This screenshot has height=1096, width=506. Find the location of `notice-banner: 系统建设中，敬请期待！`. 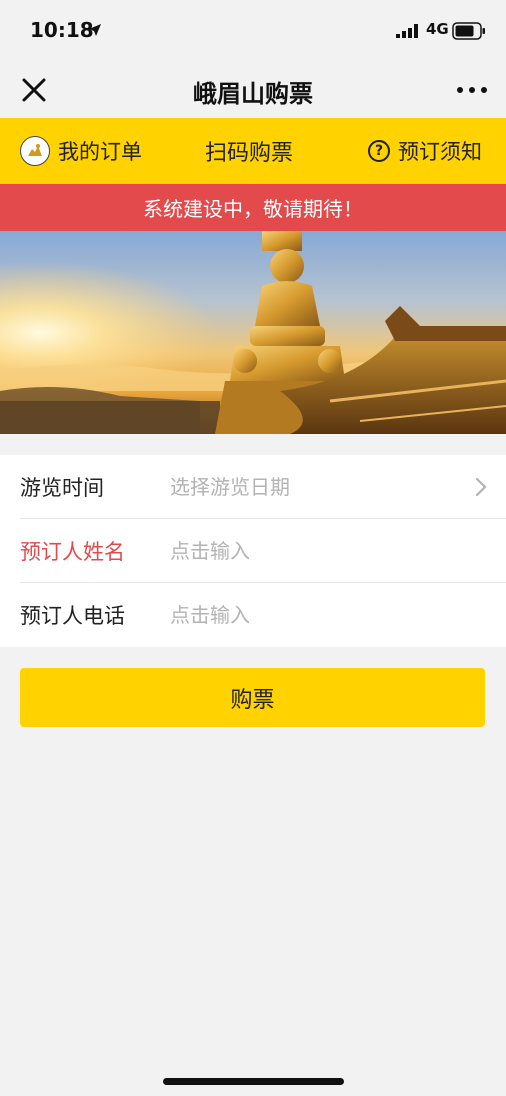

notice-banner: 系统建设中，敬请期待！ is located at coordinates (253, 207).